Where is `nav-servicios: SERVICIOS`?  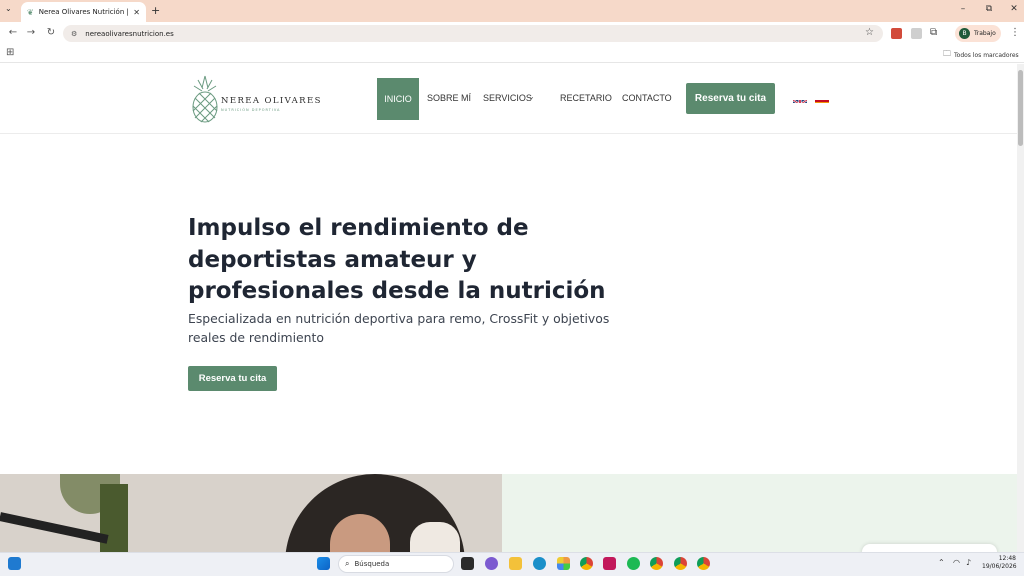
nav-servicios: SERVICIOS is located at coordinates (507, 98).